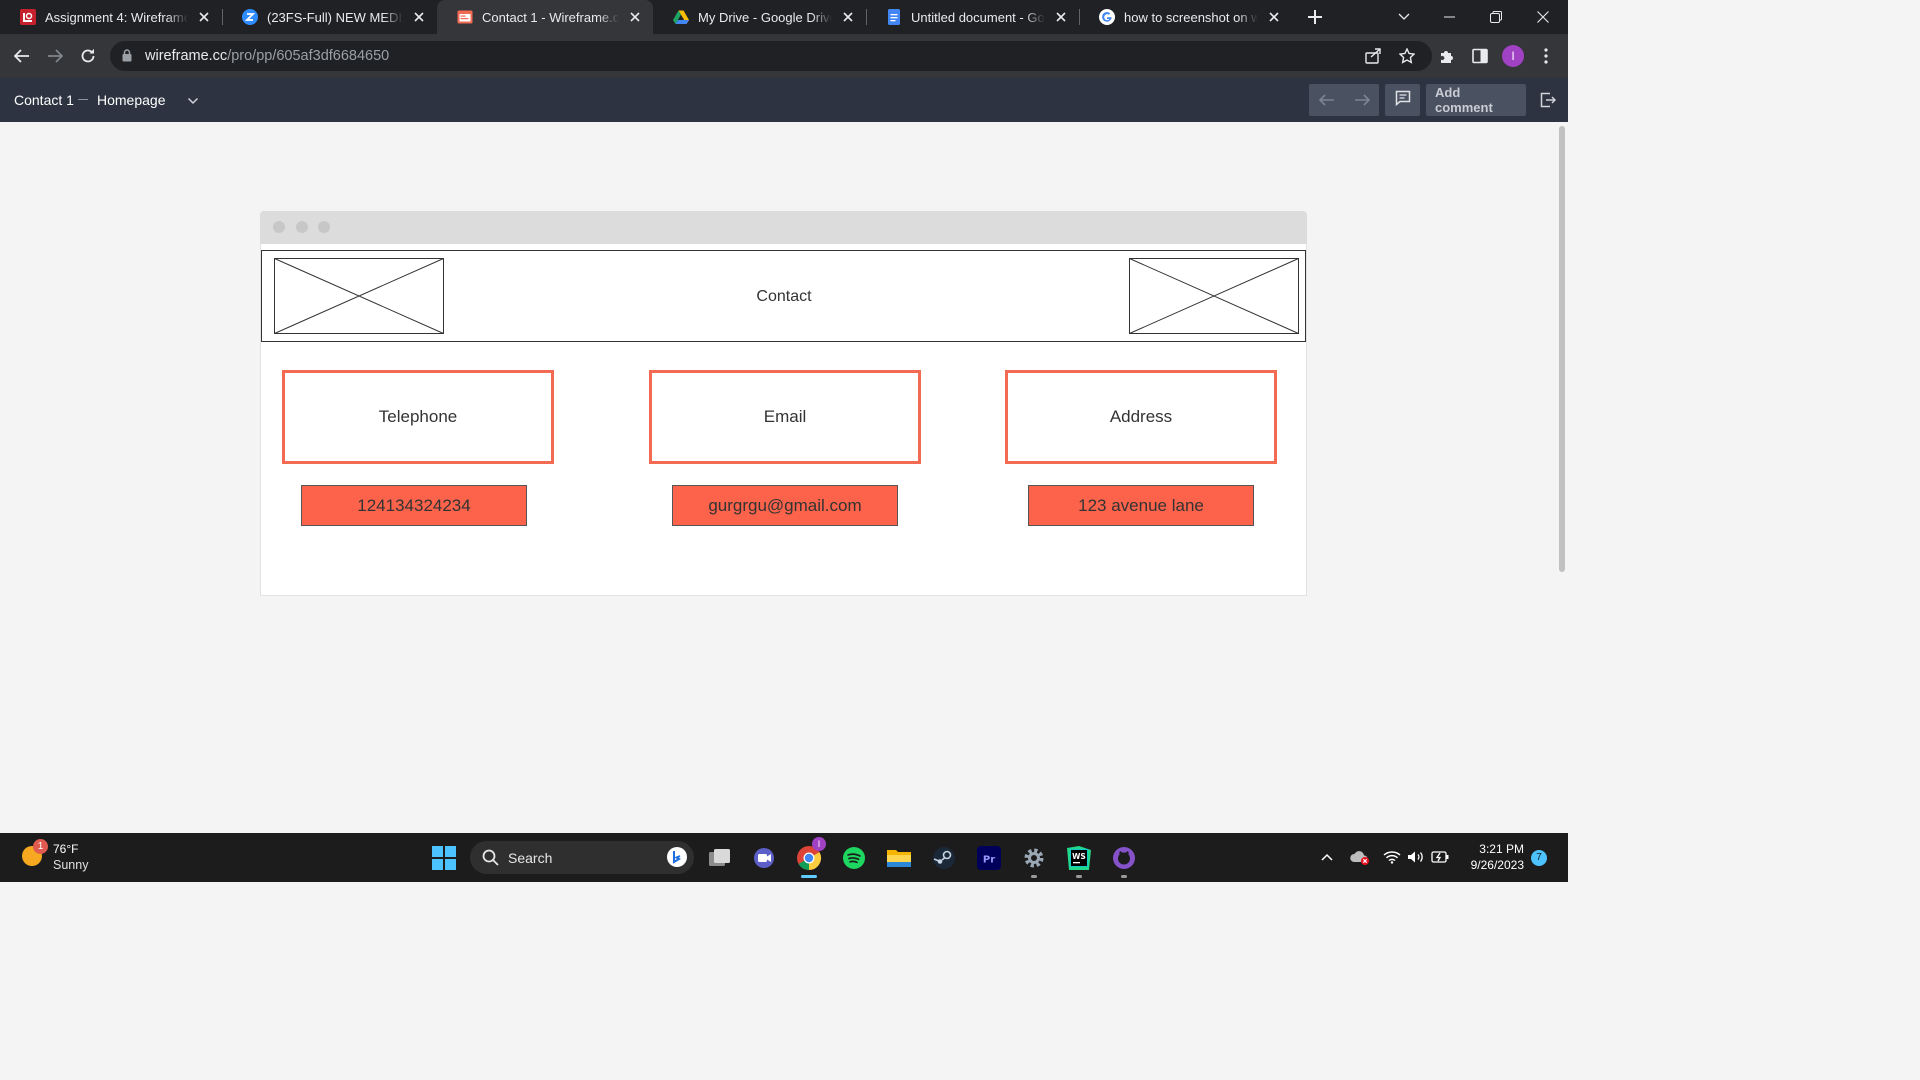  I want to click on tab-title: Contact 1 - Wireframe.cc Pr, so click(550, 17).